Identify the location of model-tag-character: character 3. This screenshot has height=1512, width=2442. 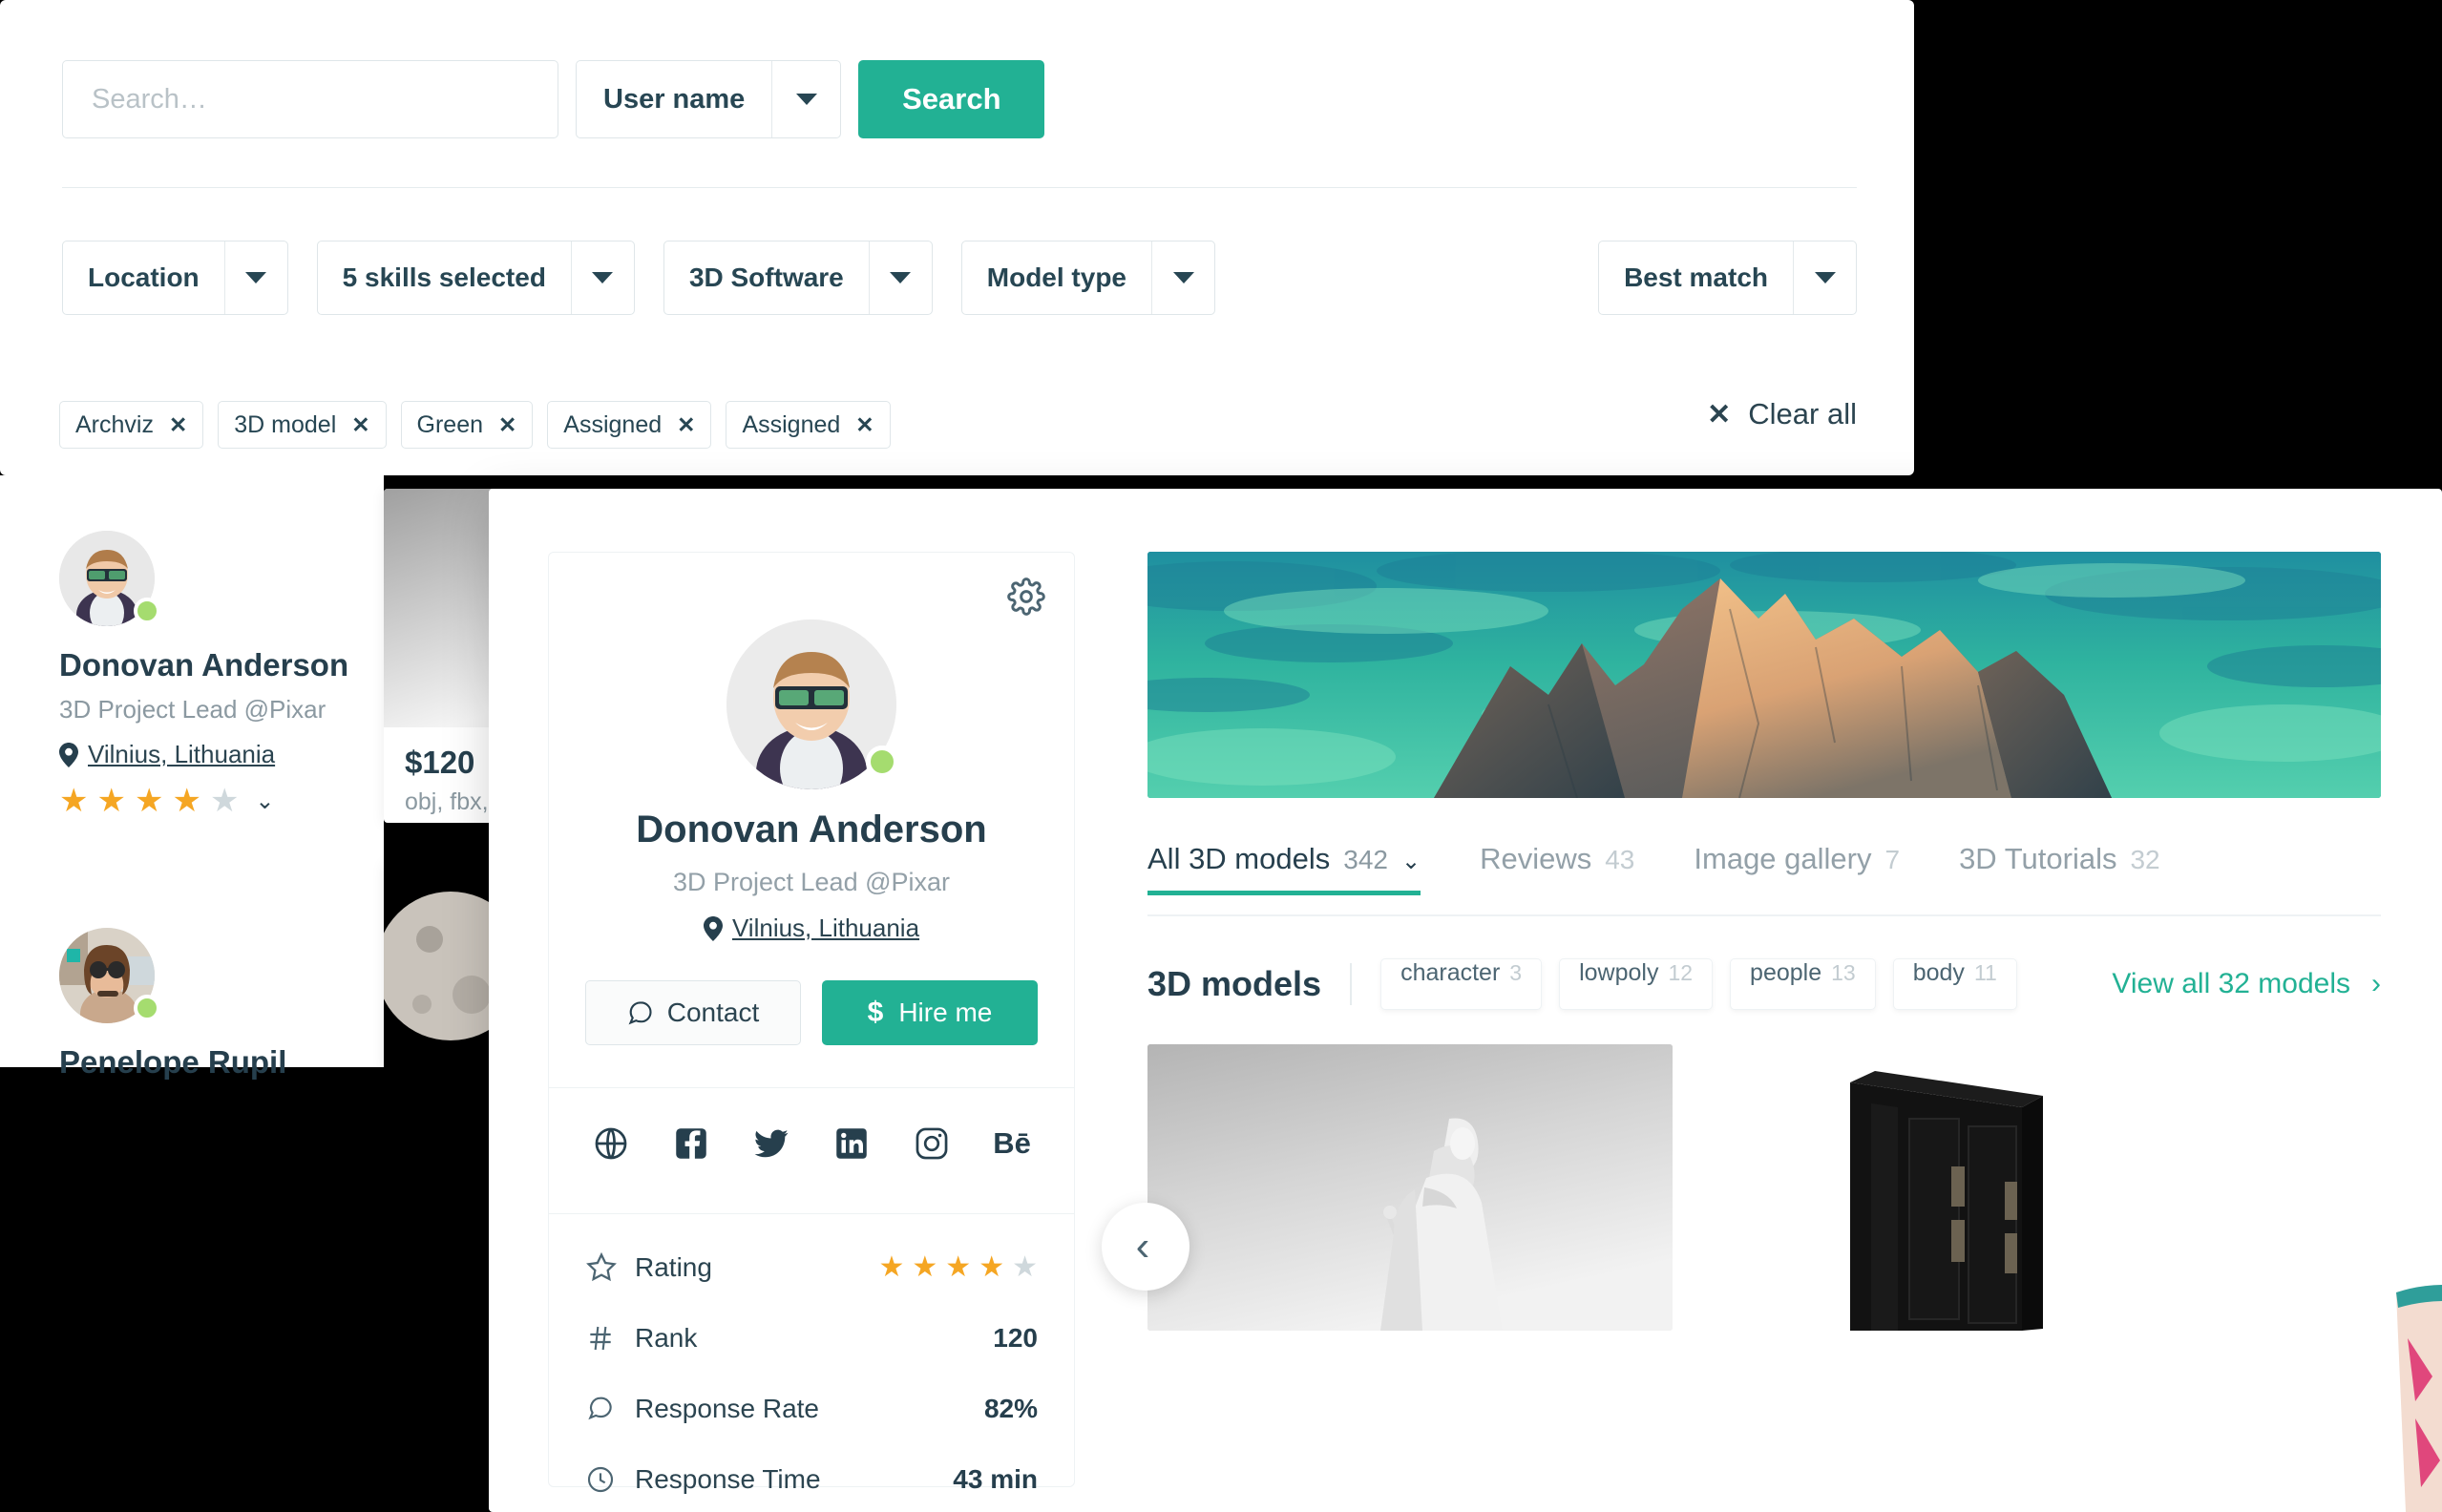
(1461, 984).